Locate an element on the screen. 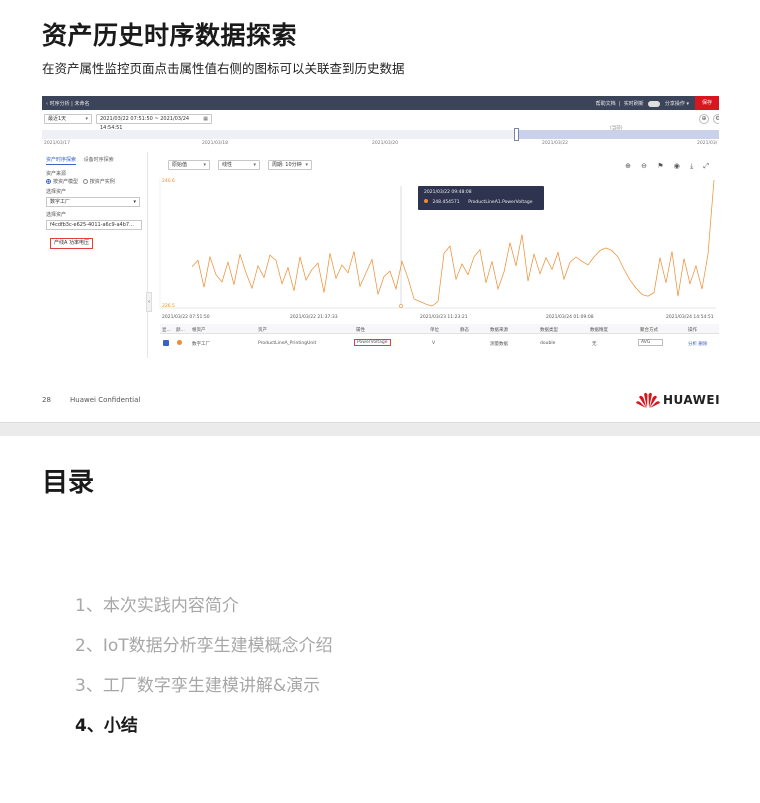 Image resolution: width=760 pixels, height=803 pixels. col-header: 根资产 is located at coordinates (199, 330).